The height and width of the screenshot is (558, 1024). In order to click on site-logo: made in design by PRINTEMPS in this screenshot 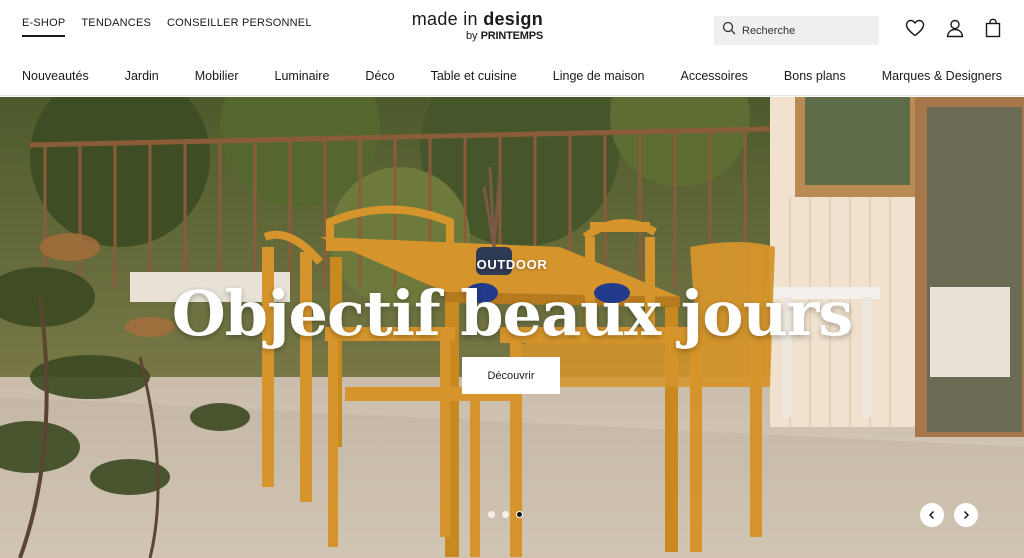, I will do `click(473, 25)`.